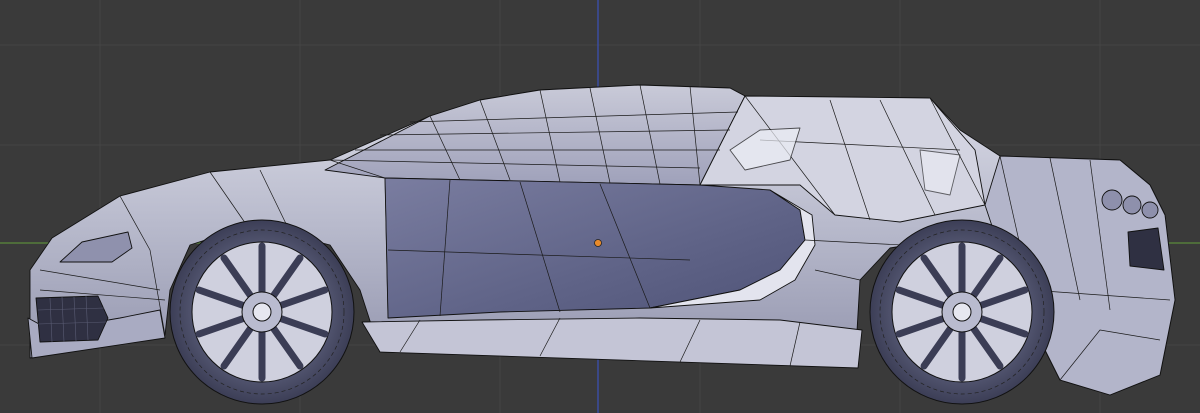  I want to click on side-skirt, so click(612, 343).